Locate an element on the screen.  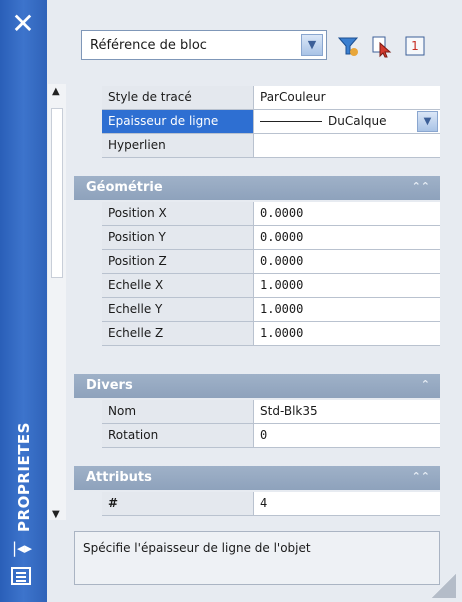
palette-title-text: PROPRIETES is located at coordinates (24, 477).